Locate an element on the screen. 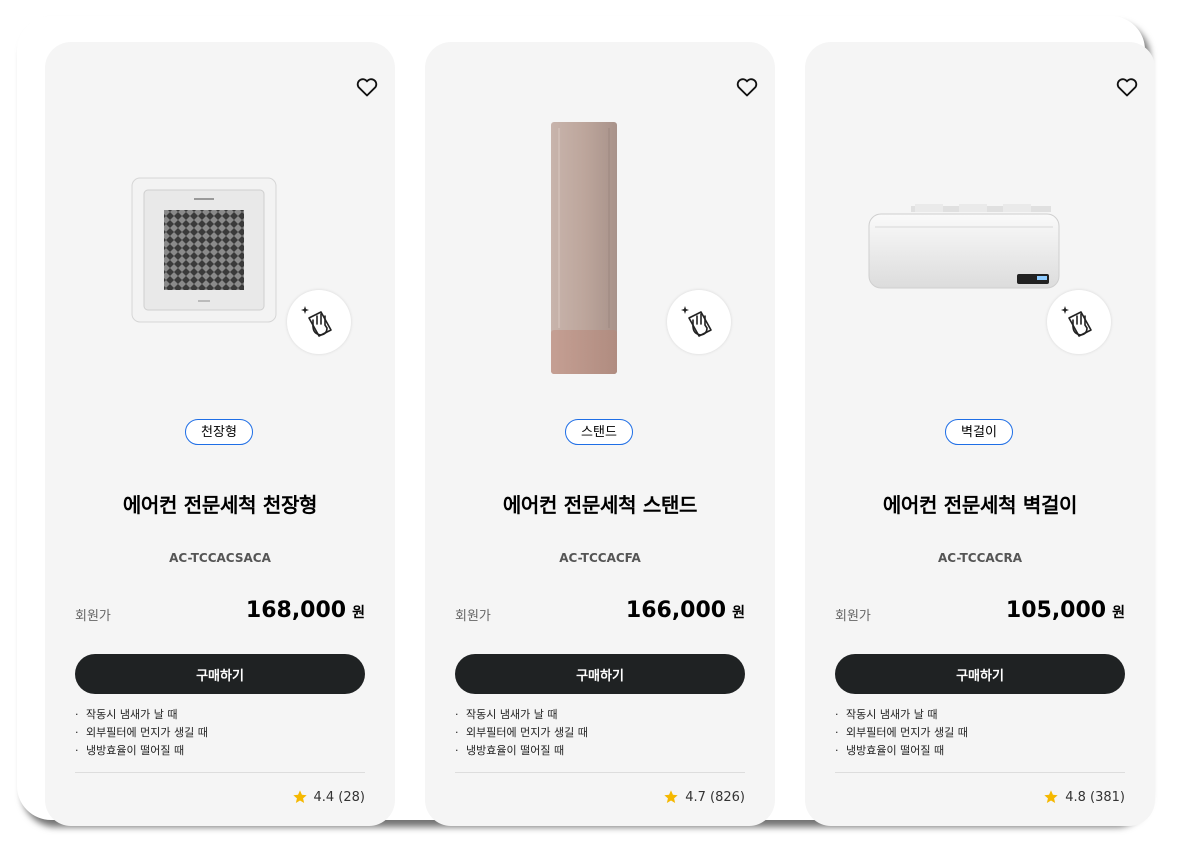 This screenshot has width=1177, height=851. rating-value: 4.4 (28) is located at coordinates (339, 797).